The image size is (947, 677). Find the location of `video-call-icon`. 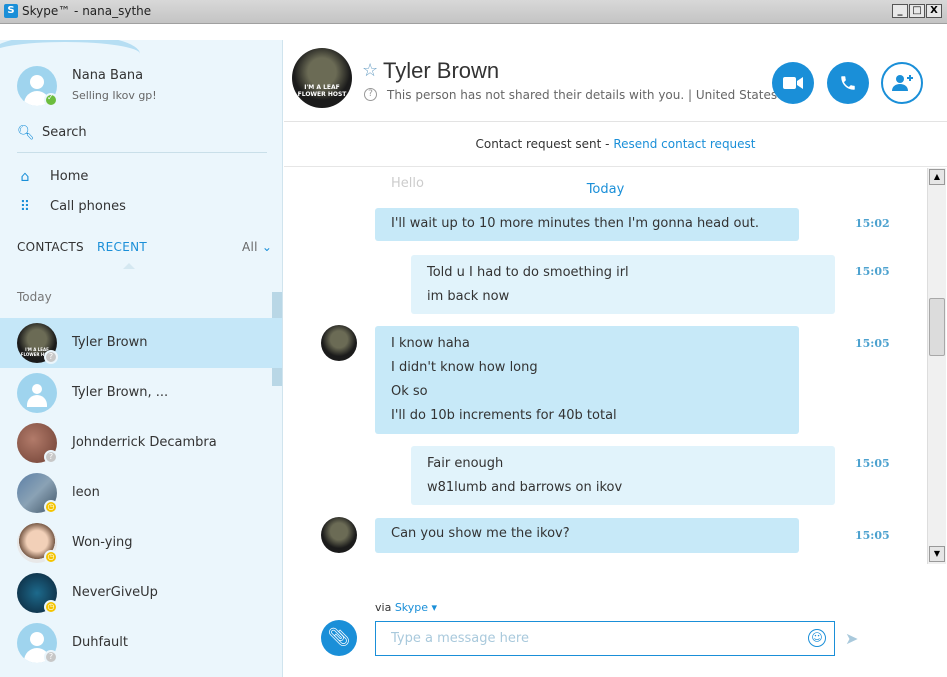

video-call-icon is located at coordinates (793, 83).